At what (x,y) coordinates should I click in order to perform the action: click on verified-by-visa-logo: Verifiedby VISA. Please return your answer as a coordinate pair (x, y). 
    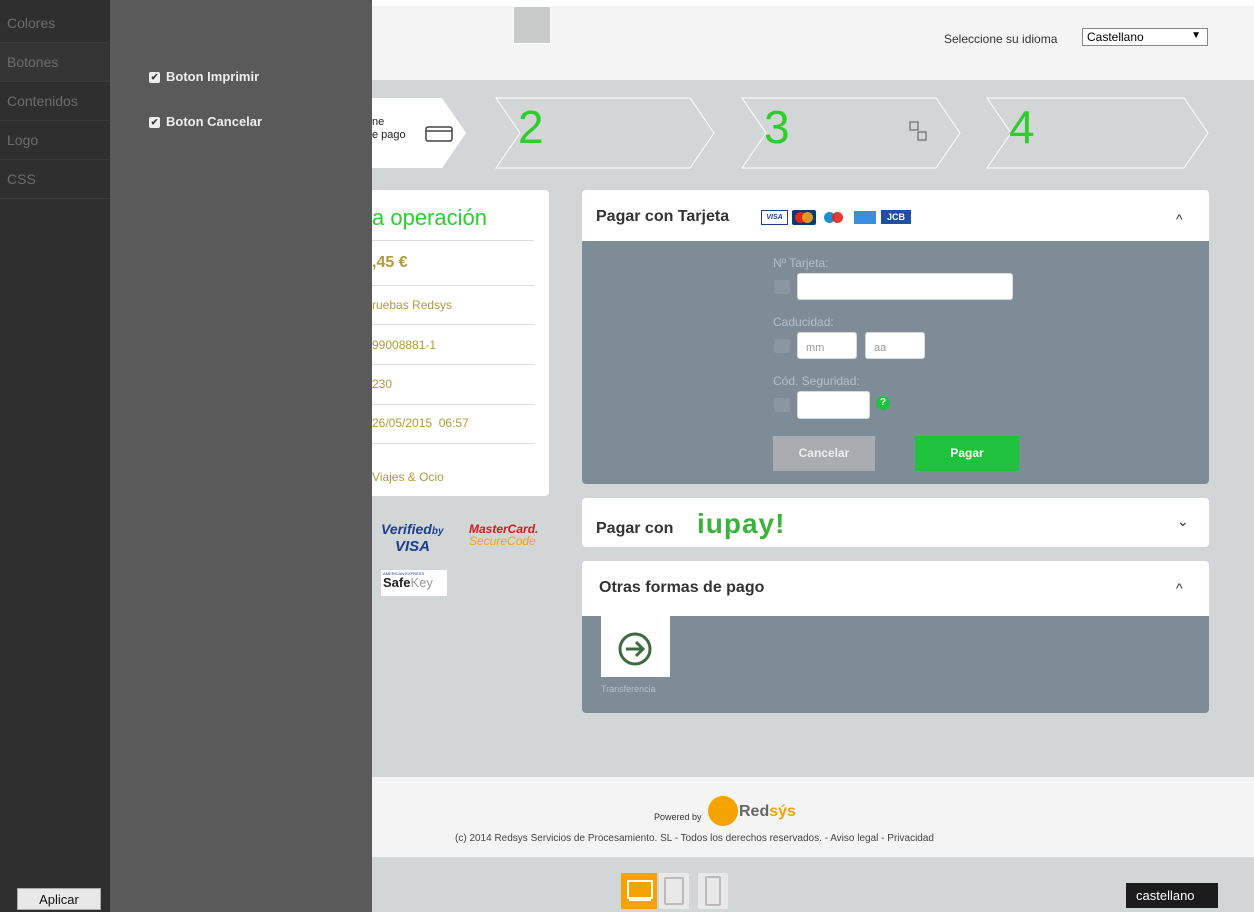
    Looking at the image, I should click on (412, 538).